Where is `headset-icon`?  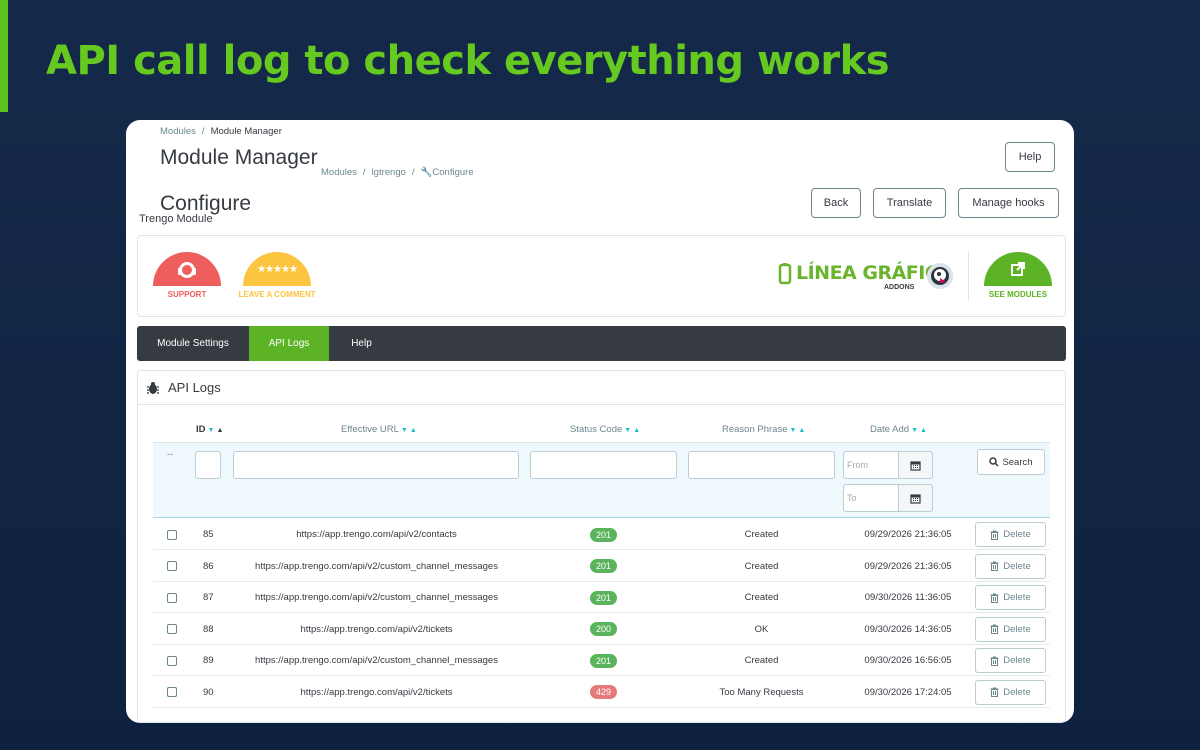
headset-icon is located at coordinates (187, 270).